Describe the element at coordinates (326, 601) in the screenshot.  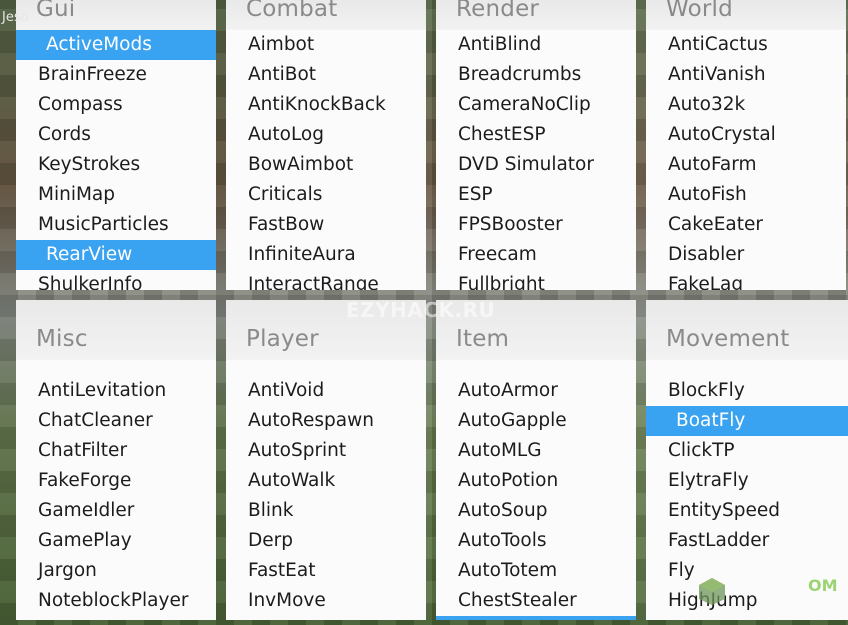
I see `module-item-invmove: InvMove` at that location.